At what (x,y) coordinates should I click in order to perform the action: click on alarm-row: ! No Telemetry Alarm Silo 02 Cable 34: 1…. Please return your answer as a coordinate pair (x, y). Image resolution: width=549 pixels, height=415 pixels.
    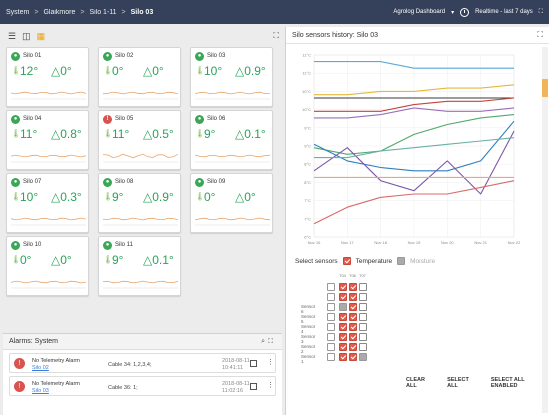
    Looking at the image, I should click on (142, 363).